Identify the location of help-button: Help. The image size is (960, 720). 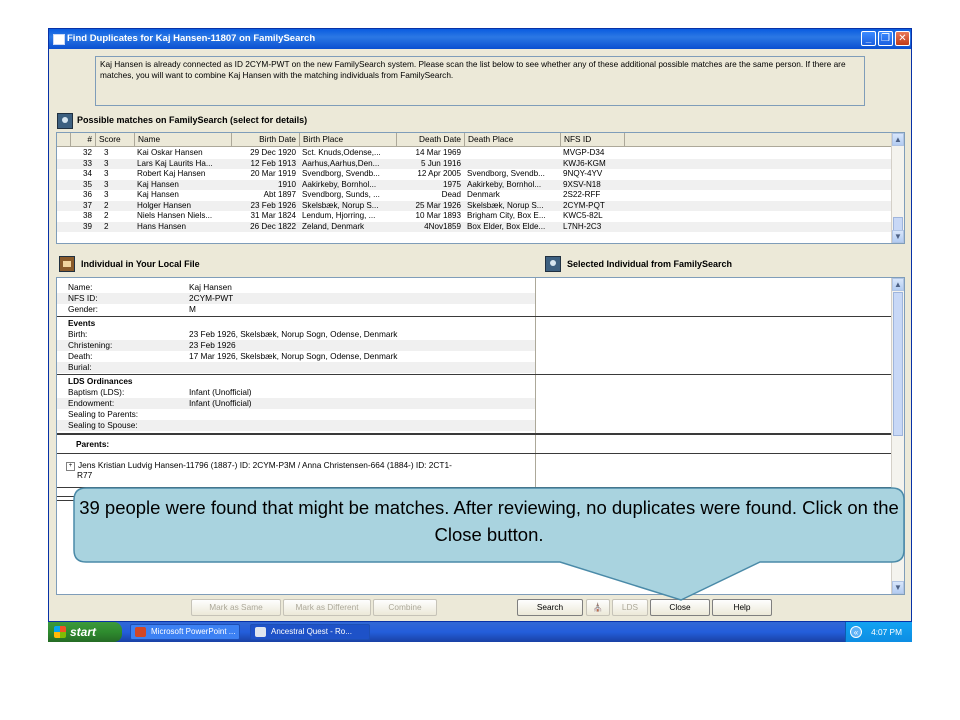
(742, 607).